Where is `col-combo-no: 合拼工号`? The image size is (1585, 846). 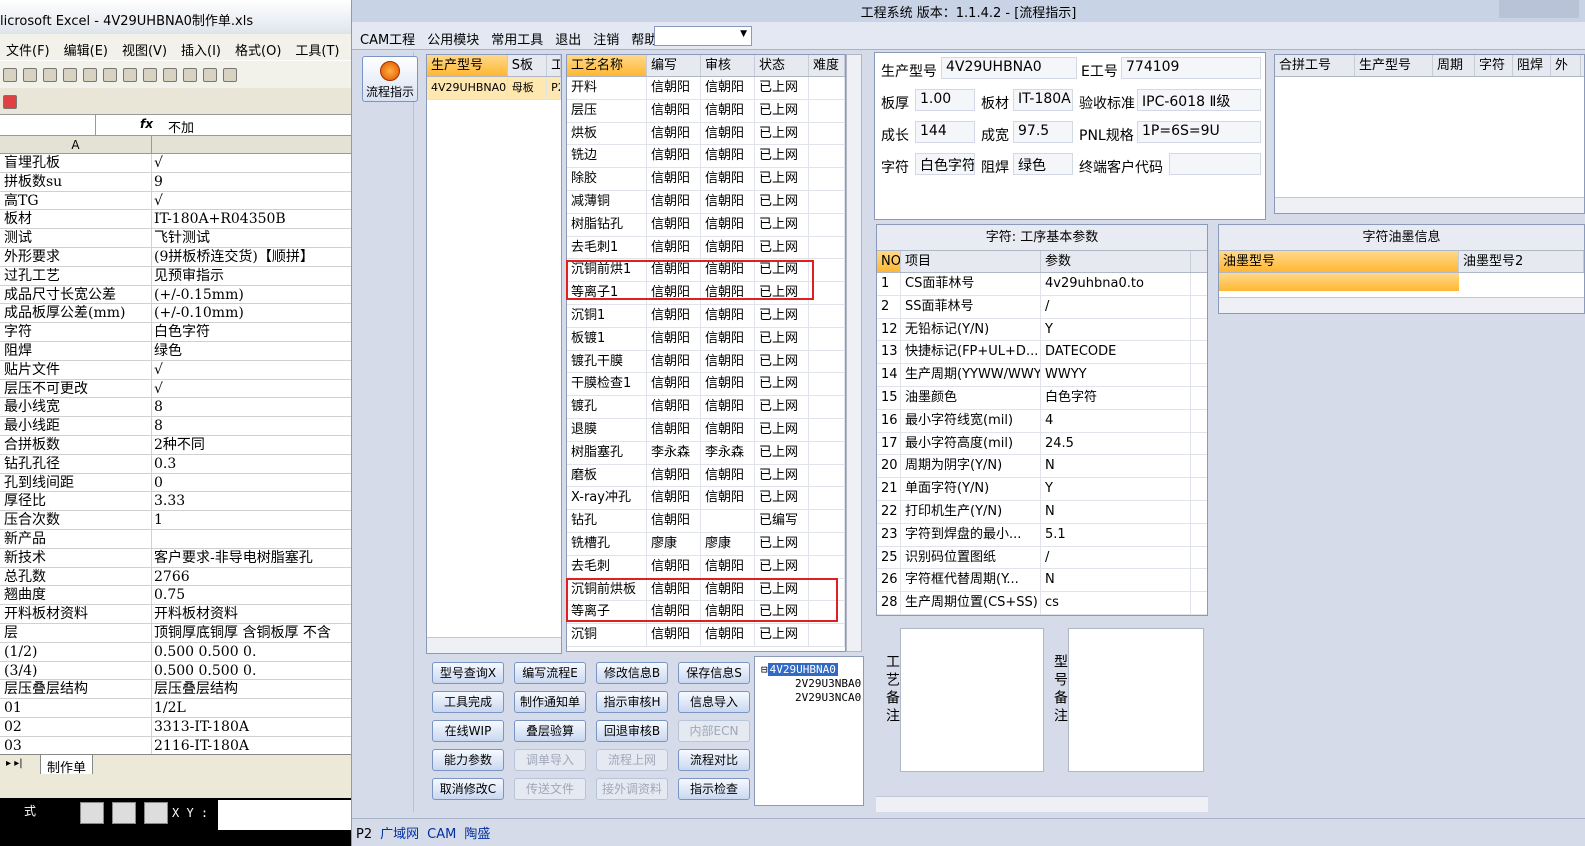 col-combo-no: 合拼工号 is located at coordinates (1315, 65).